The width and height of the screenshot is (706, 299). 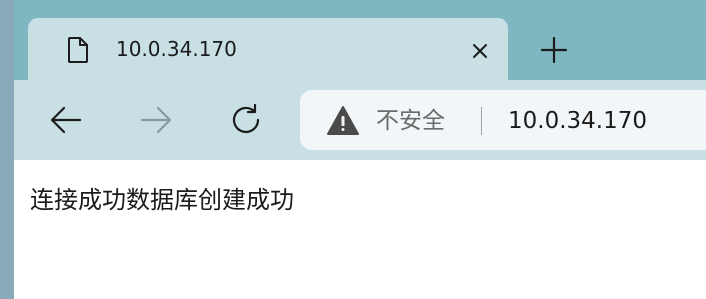 What do you see at coordinates (481, 121) in the screenshot?
I see `address-divider` at bounding box center [481, 121].